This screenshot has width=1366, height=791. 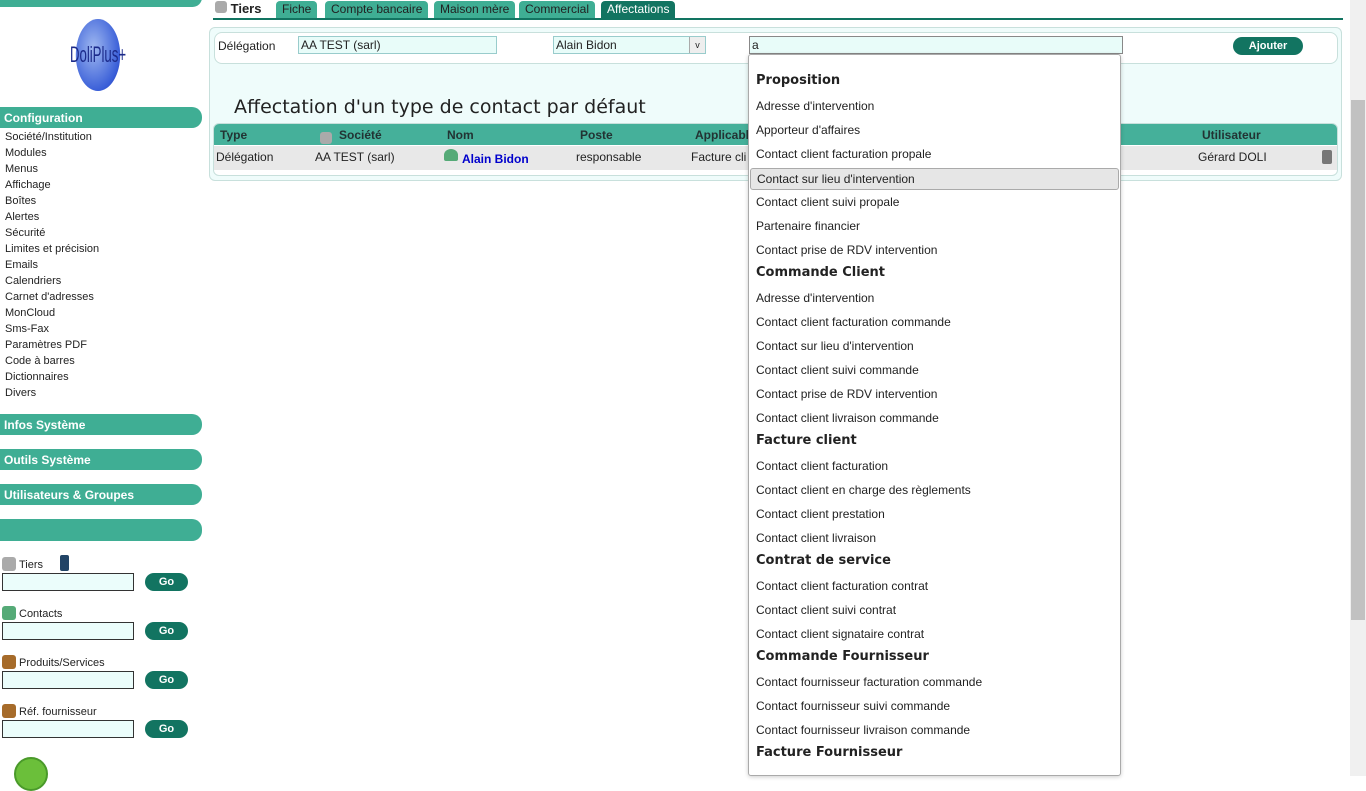 I want to click on dropdown-option: Contact client facturation, so click(x=934, y=467).